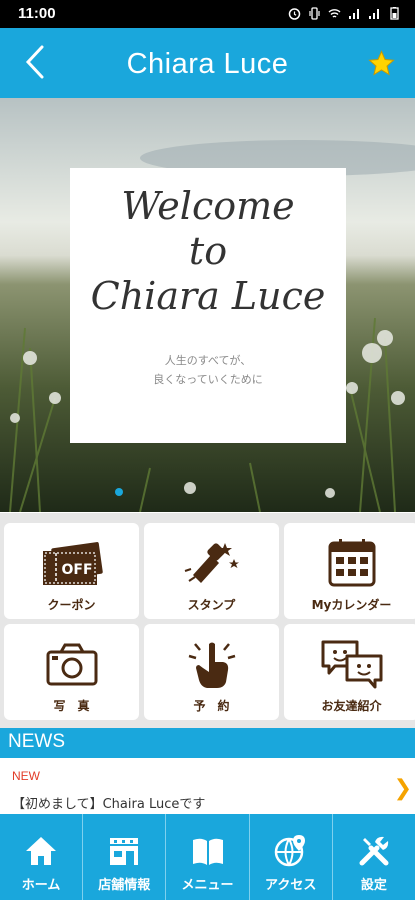  What do you see at coordinates (208, 370) in the screenshot?
I see `welcome-subtitle: 人生のすべてが、 良くなっていくために` at bounding box center [208, 370].